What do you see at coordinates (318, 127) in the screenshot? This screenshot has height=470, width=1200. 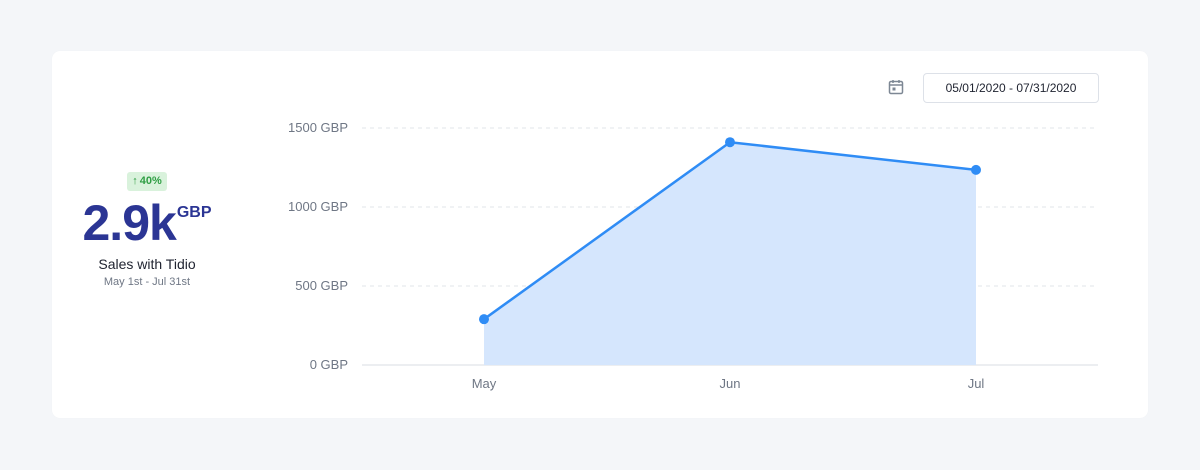 I see `y-tick-label: 1500 GBP` at bounding box center [318, 127].